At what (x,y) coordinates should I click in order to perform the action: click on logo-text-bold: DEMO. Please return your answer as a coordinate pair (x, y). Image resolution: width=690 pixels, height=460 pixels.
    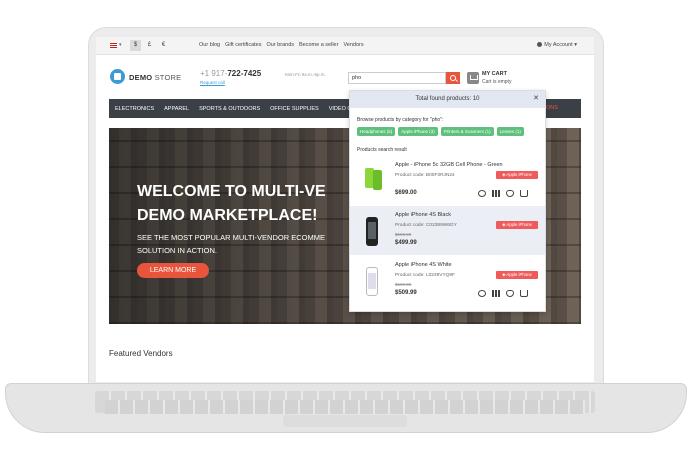
    Looking at the image, I should click on (141, 77).